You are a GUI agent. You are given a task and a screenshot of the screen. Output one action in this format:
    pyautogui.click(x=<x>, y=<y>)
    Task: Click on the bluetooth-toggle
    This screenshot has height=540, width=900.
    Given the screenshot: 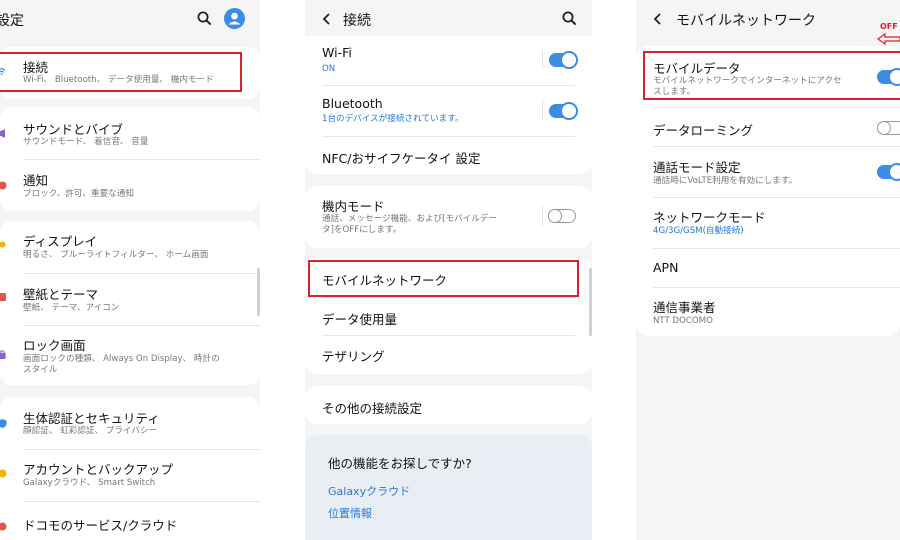 What is the action you would take?
    pyautogui.click(x=563, y=111)
    